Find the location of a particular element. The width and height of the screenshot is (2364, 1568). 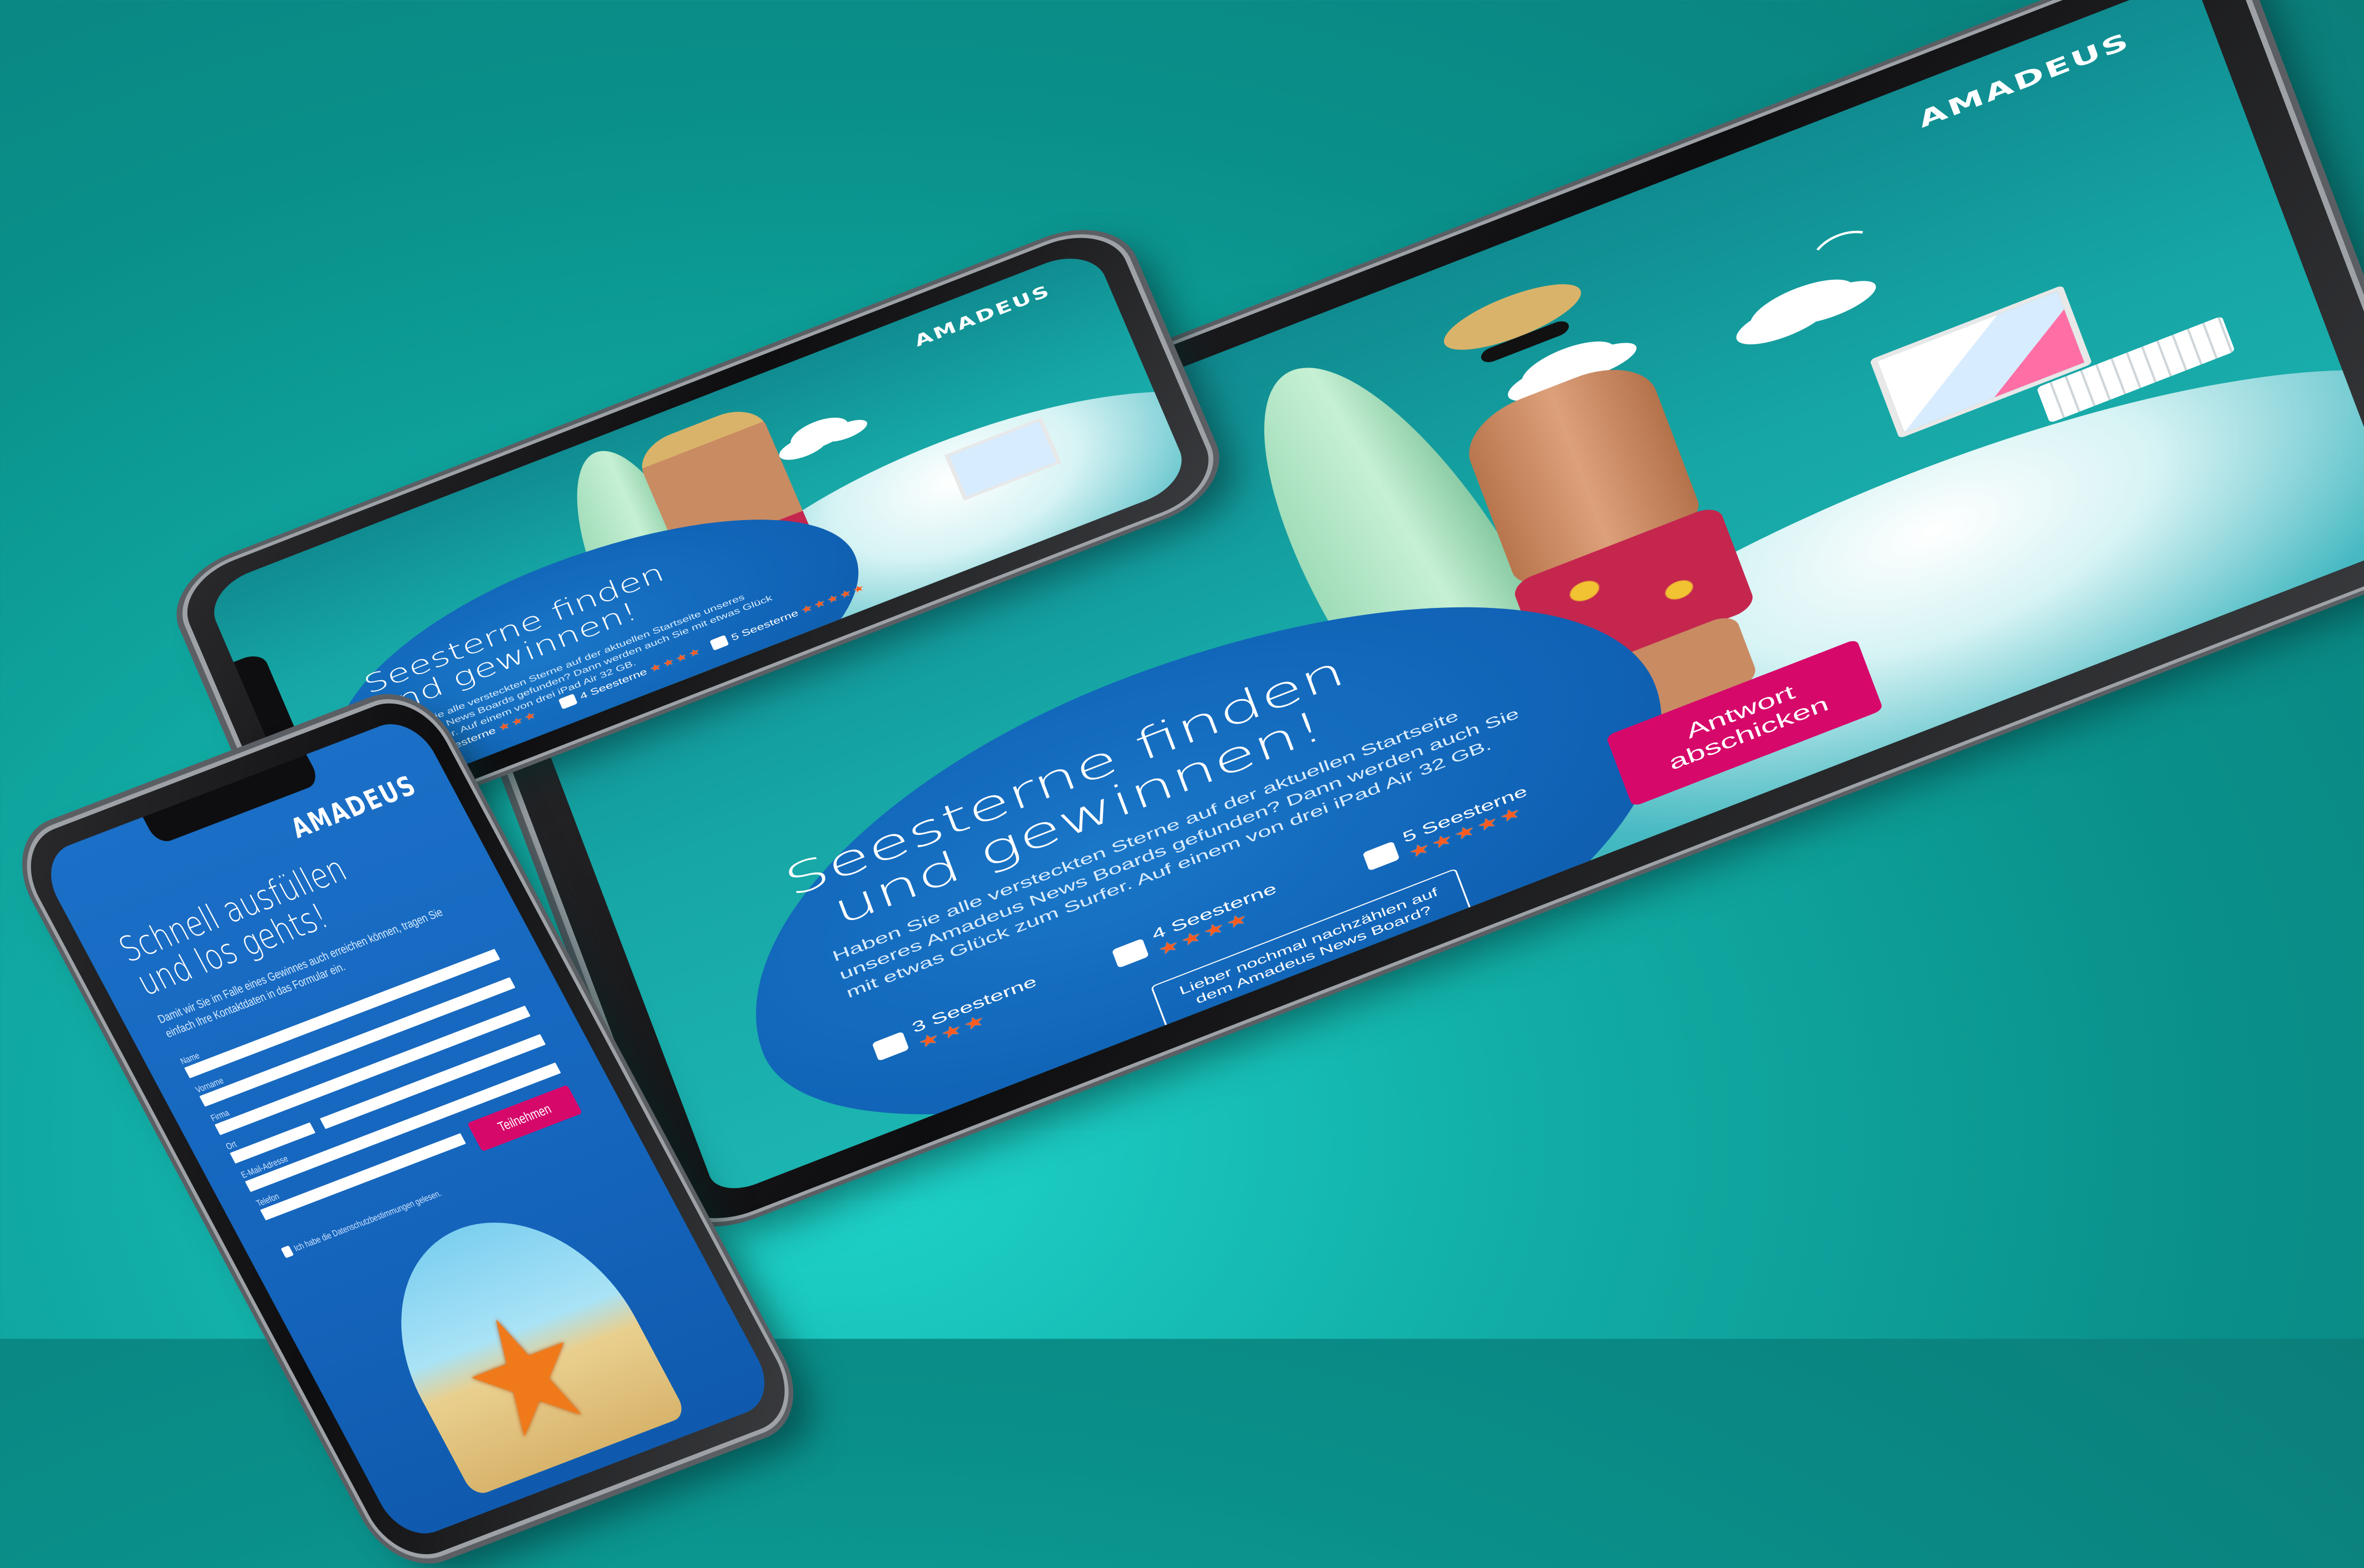

seagull-icon: ⌒ is located at coordinates (1843, 249).